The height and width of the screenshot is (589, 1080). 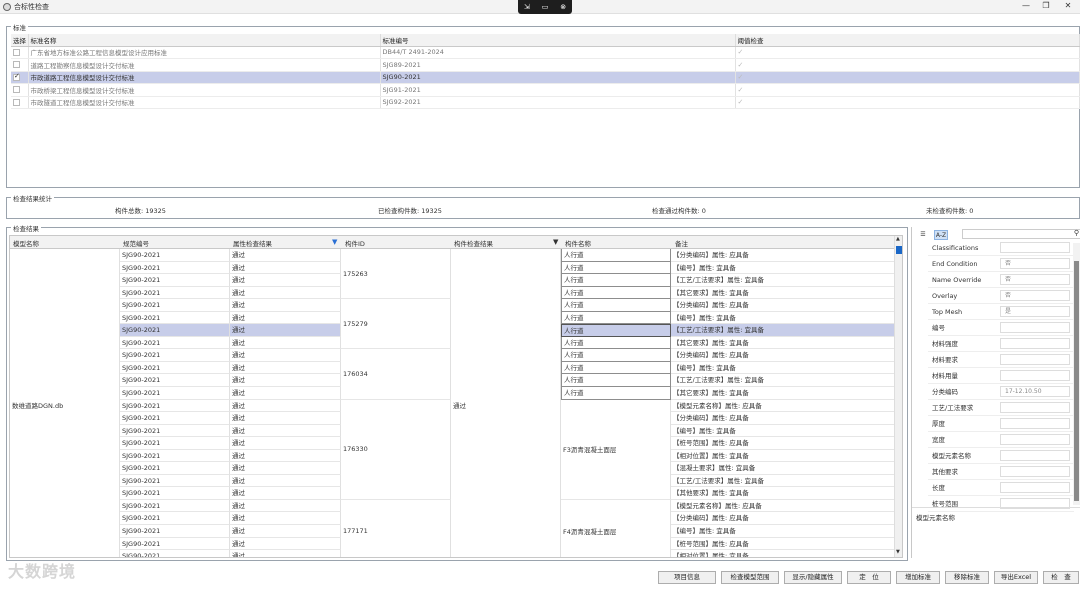 I want to click on locate-button: 定 位, so click(x=869, y=577).